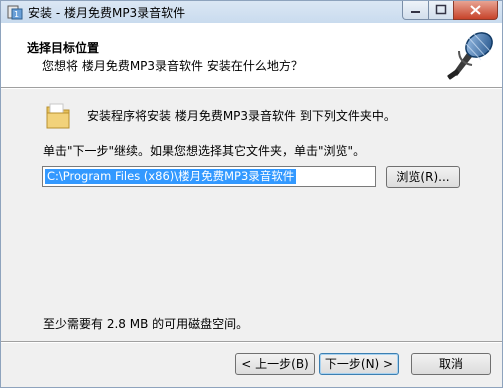 This screenshot has height=388, width=503. What do you see at coordinates (58, 116) in the screenshot?
I see `folder-icon` at bounding box center [58, 116].